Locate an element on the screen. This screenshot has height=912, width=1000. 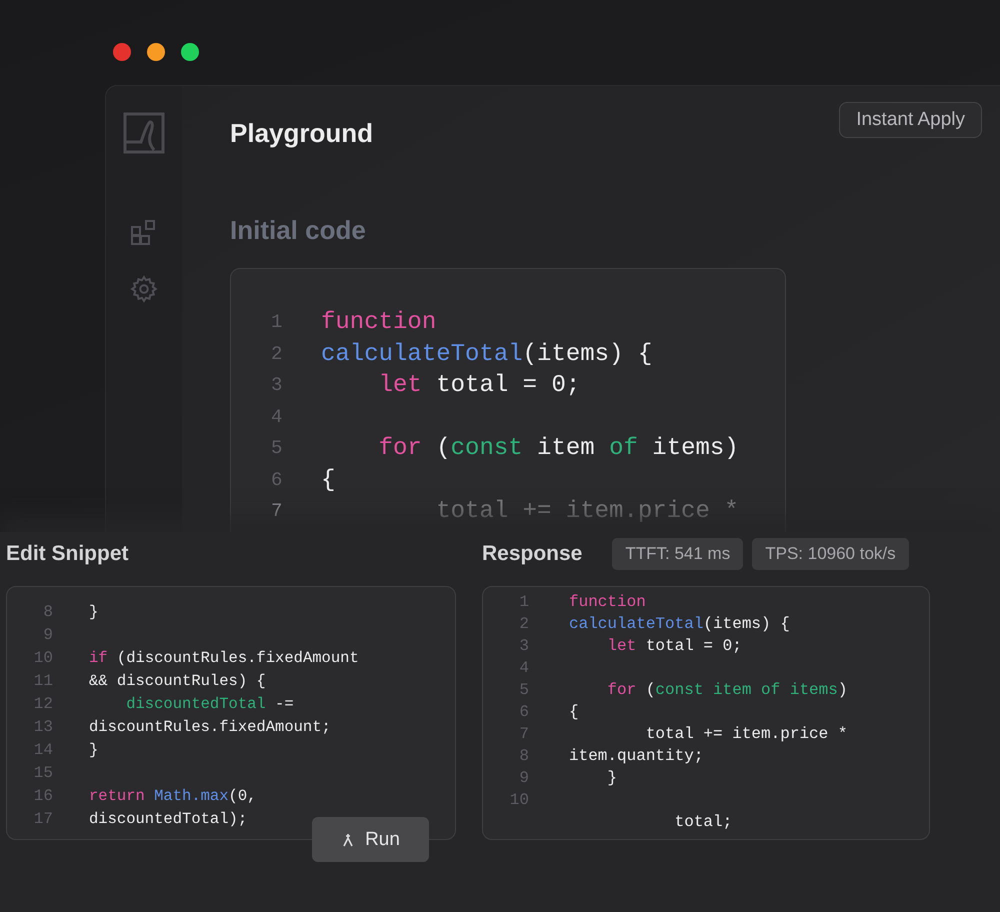
metric-badge: TTFT: 541 ms is located at coordinates (678, 554).